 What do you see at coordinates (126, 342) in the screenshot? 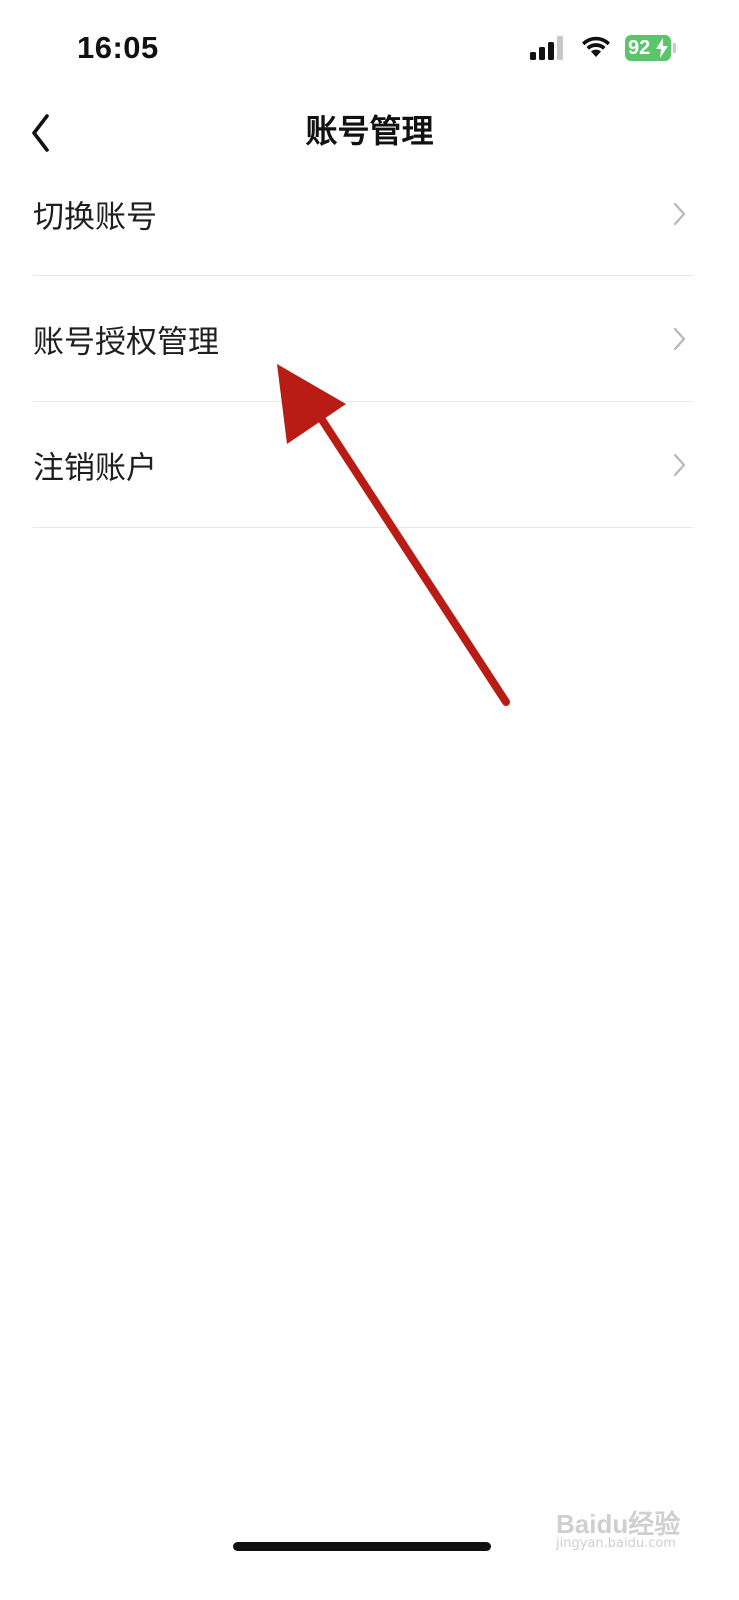
I see `list-item-label: 账号授权管理` at bounding box center [126, 342].